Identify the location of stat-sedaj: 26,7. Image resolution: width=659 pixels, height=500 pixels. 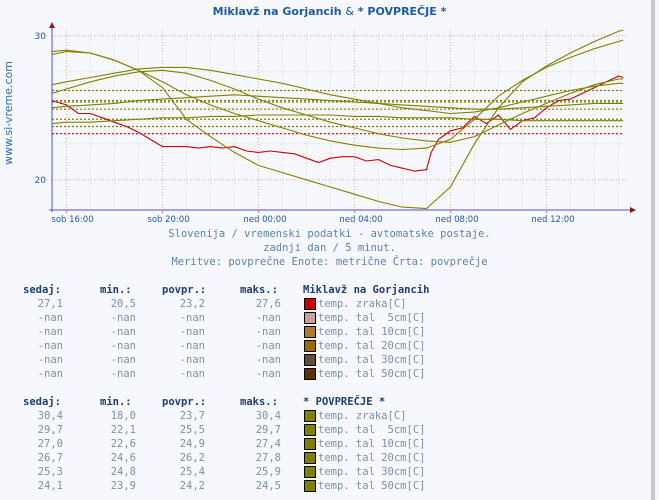
(50, 458).